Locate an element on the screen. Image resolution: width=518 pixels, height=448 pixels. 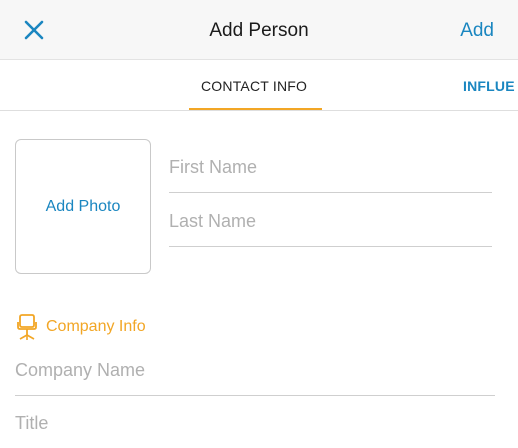
tab-contact-info: CONTACT INFO is located at coordinates (254, 86).